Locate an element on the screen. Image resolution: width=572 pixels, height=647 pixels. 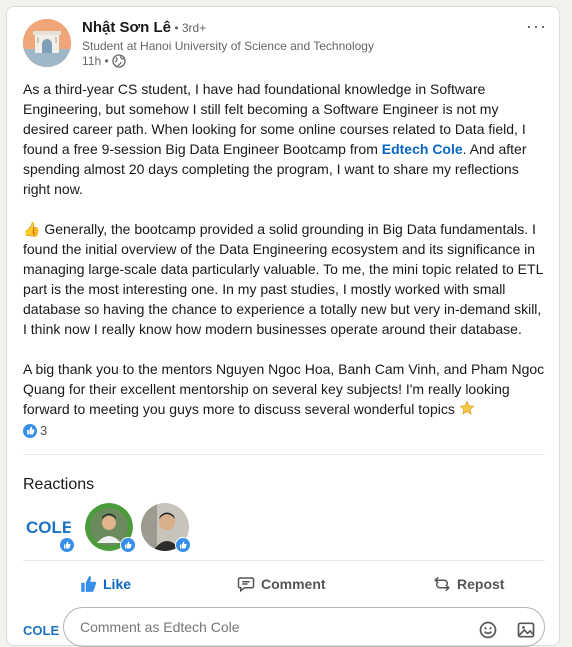
author-name-row: Nhật Sơn Lê • 3rd+ is located at coordinates (144, 27).